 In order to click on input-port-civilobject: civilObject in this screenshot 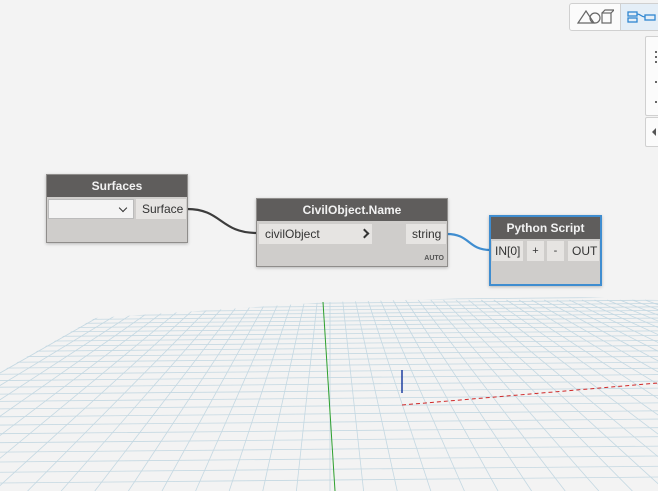, I will do `click(315, 234)`.